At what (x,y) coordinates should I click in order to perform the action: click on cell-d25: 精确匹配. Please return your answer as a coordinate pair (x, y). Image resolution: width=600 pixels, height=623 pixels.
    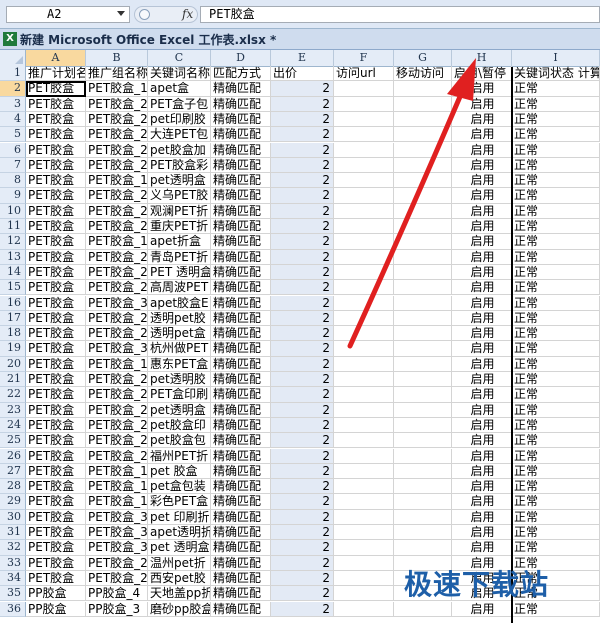
    Looking at the image, I should click on (241, 441).